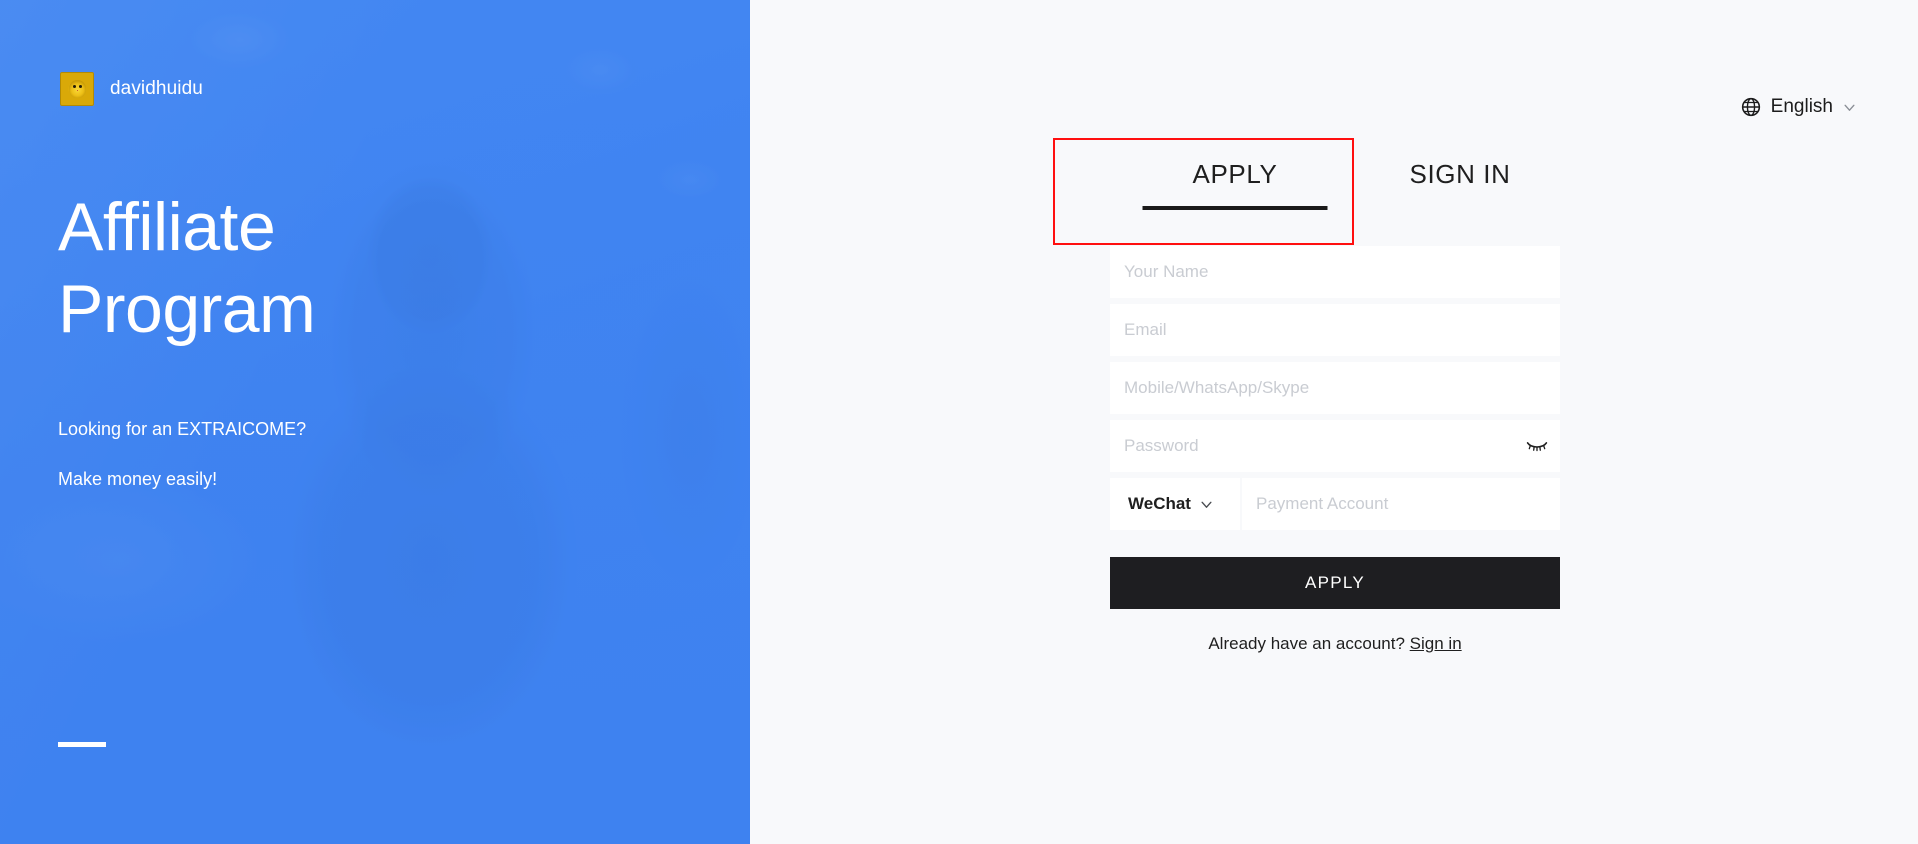  Describe the element at coordinates (82, 744) in the screenshot. I see `hero-divider-bar` at that location.